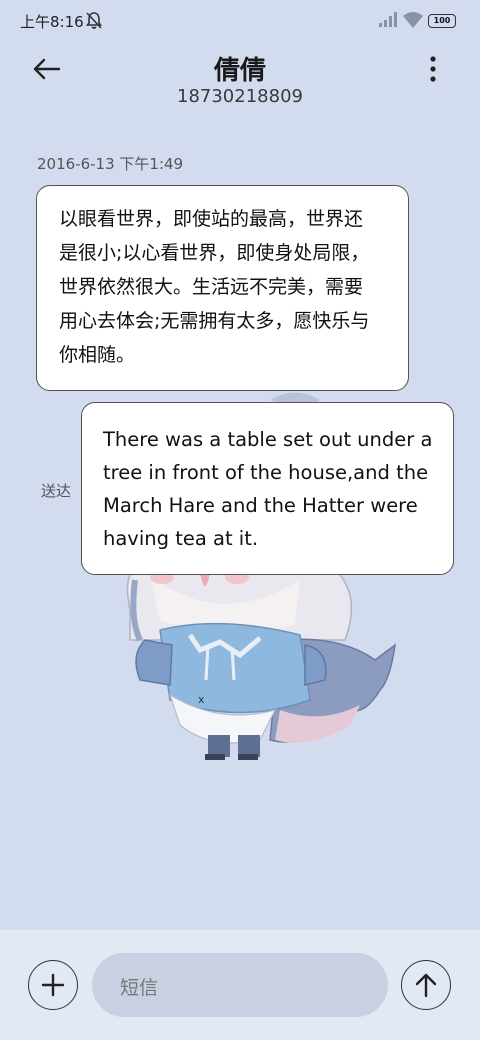 The width and height of the screenshot is (480, 1040). What do you see at coordinates (268, 439) in the screenshot?
I see `message-line: There was a table set out under a` at bounding box center [268, 439].